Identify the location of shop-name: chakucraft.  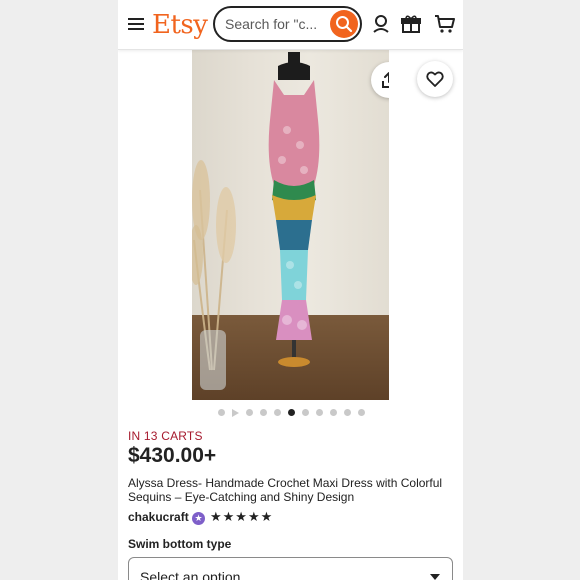
(158, 517).